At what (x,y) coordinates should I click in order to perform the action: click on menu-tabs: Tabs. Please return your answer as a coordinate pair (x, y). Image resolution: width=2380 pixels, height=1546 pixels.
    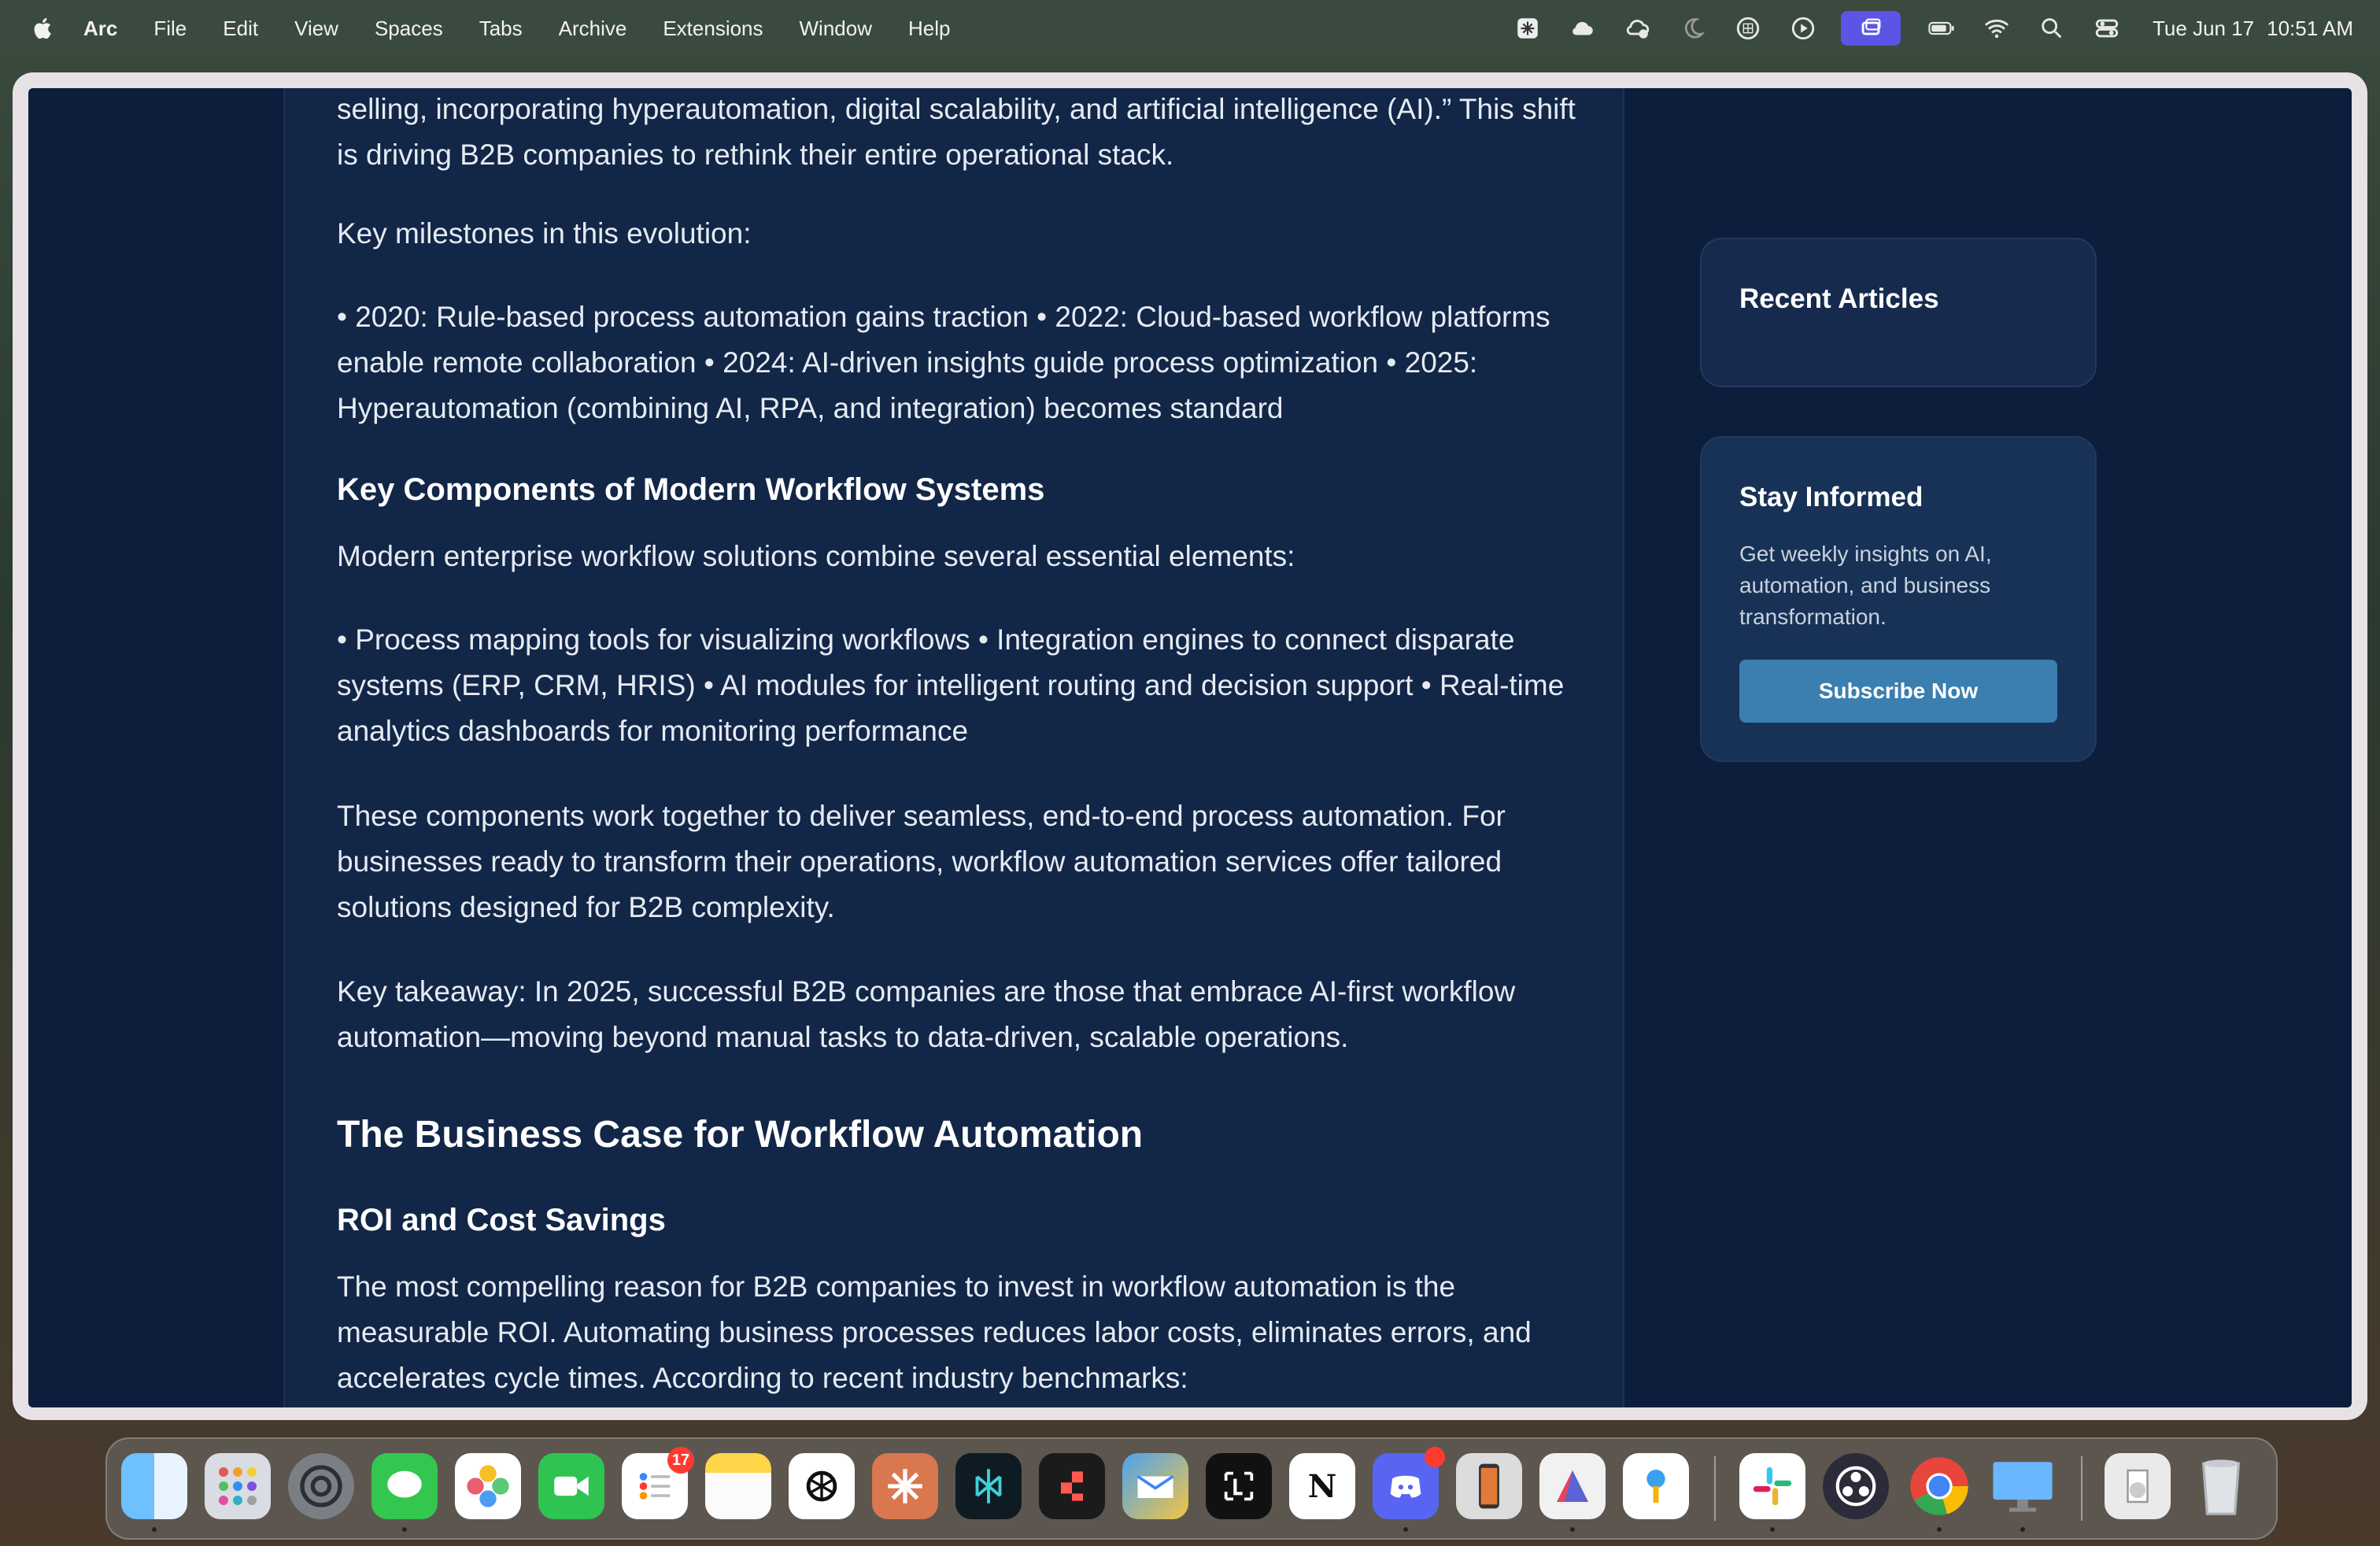
    Looking at the image, I should click on (501, 29).